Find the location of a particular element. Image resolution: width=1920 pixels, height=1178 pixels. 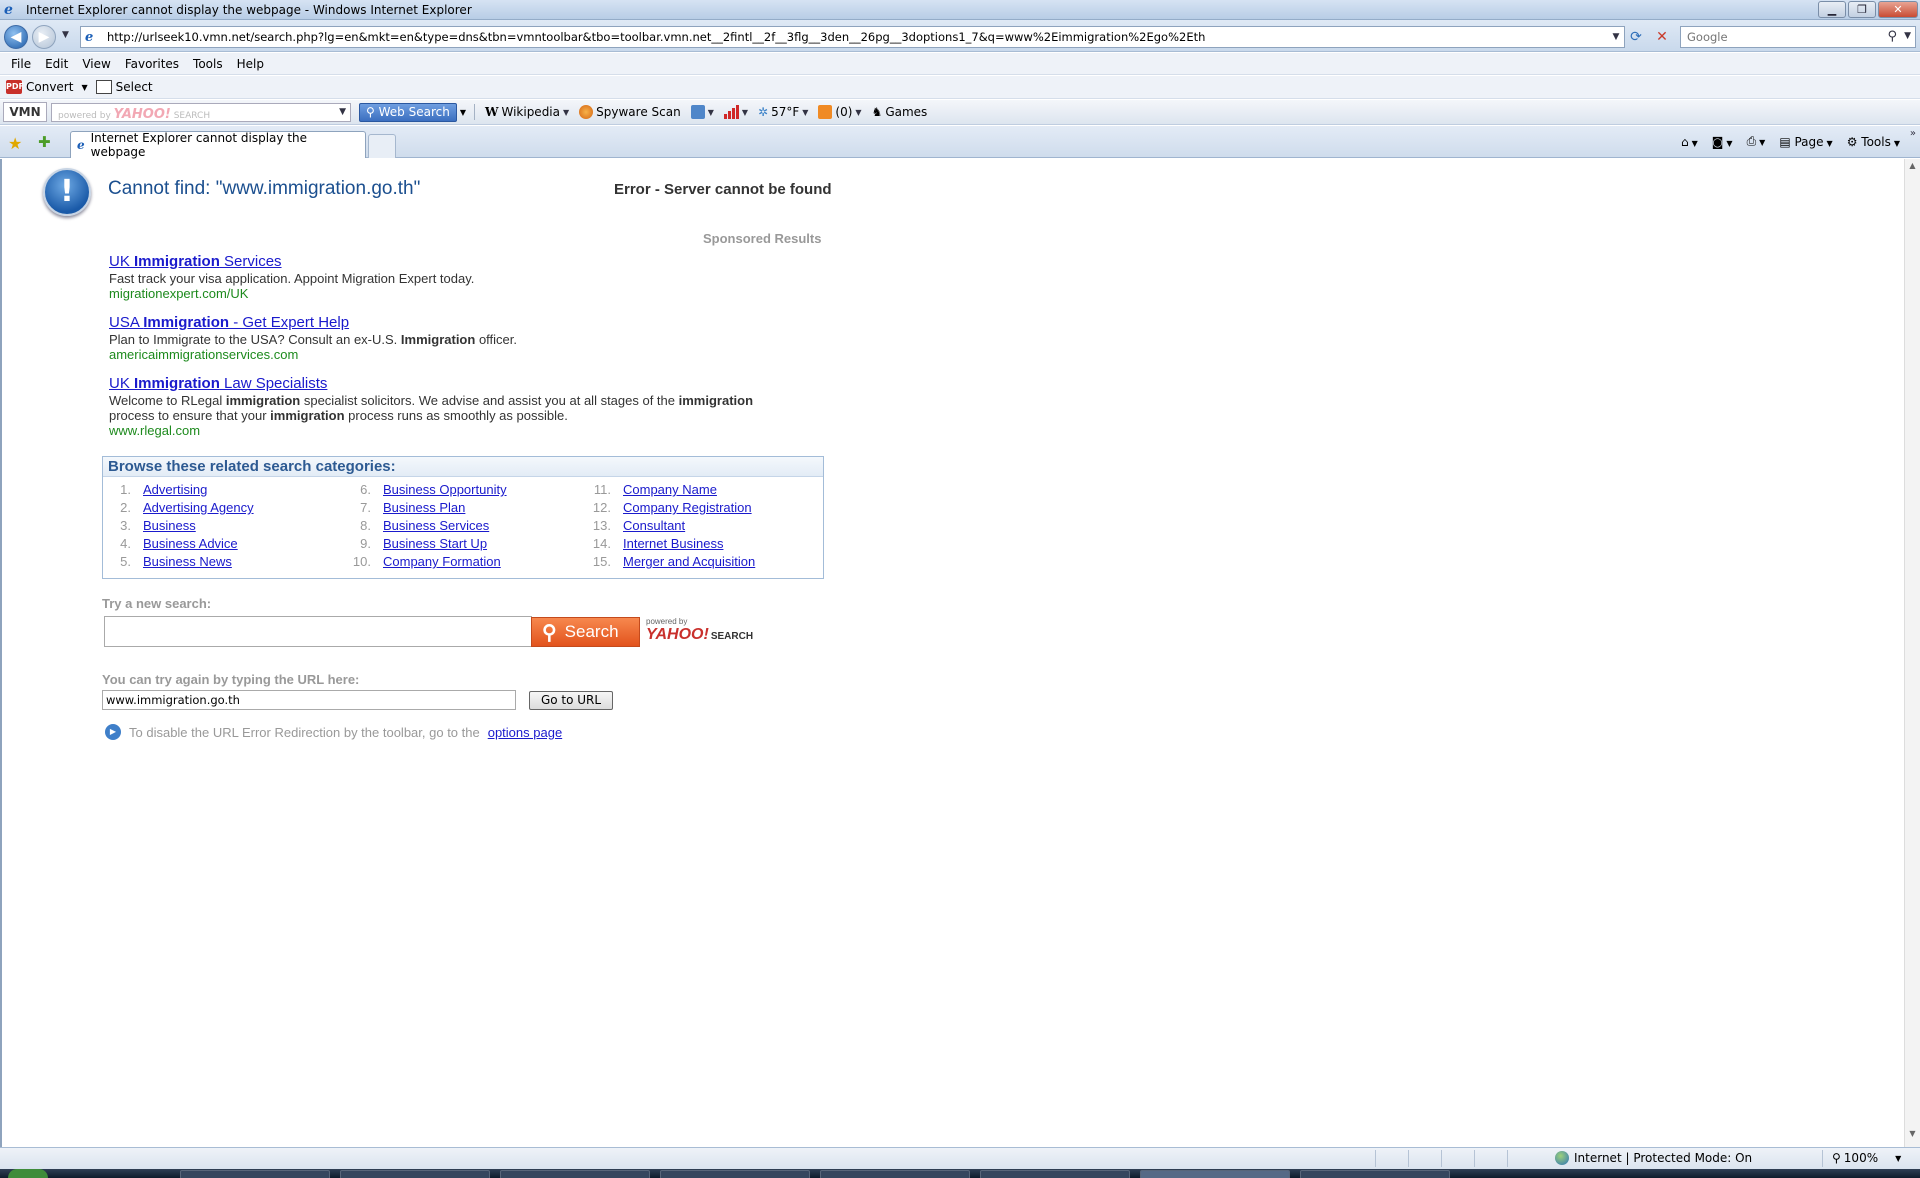

search-button: ⚲ Search is located at coordinates (585, 632).